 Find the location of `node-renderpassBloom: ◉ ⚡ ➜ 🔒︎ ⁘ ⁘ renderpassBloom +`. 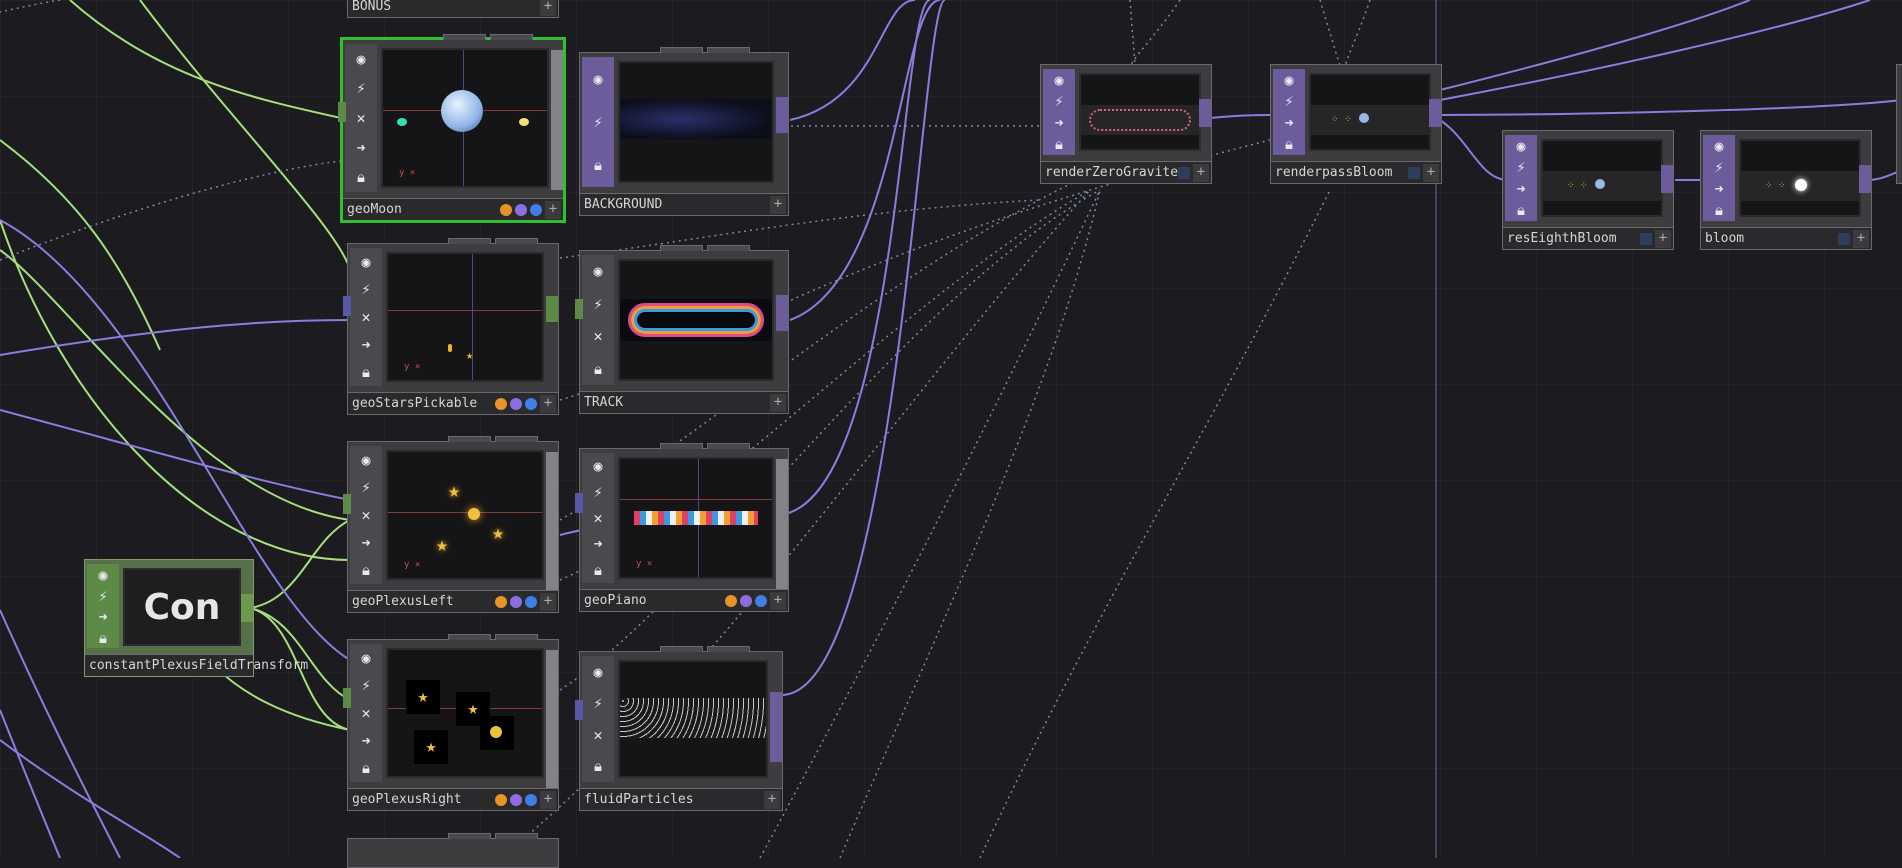

node-renderpassBloom: ◉ ⚡ ➜ 🔒︎ ⁘ ⁘ renderpassBloom + is located at coordinates (1356, 124).